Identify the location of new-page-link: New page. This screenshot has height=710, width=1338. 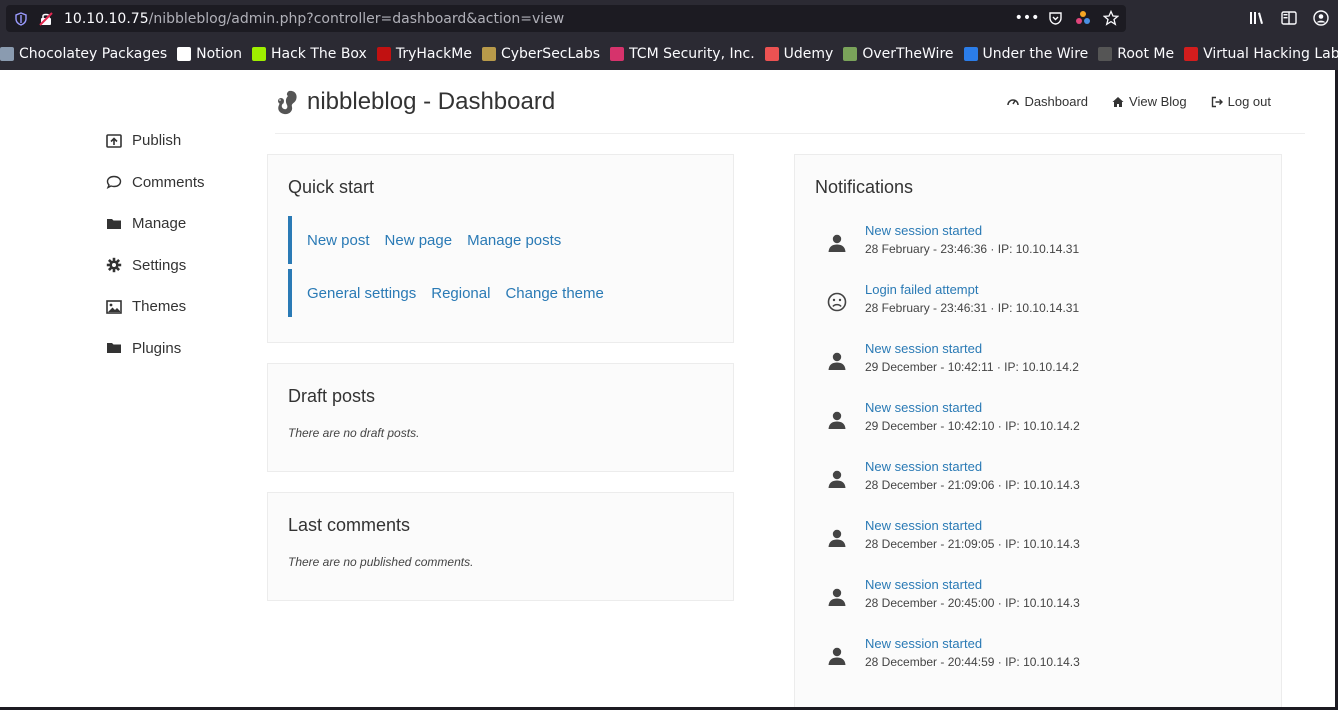
(419, 240).